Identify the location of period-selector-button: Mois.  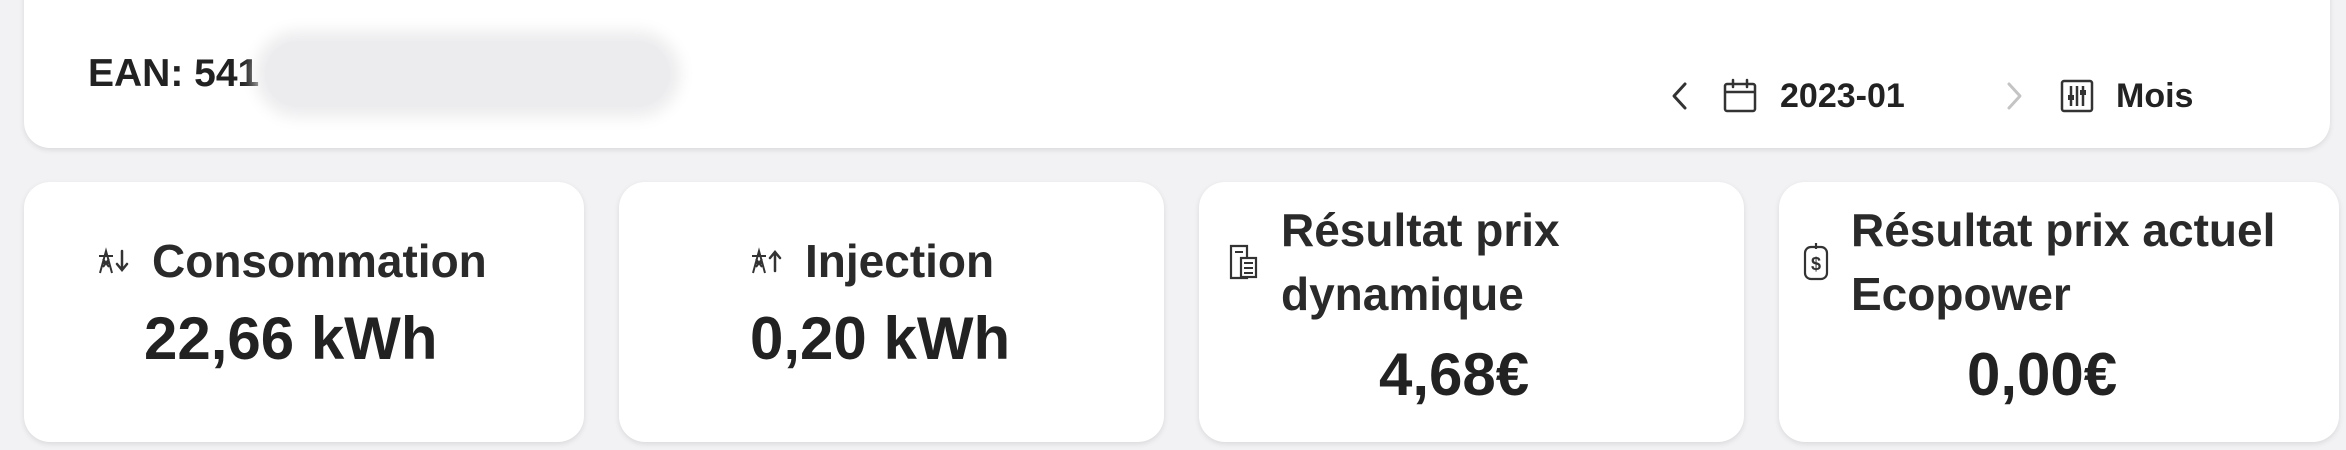
(2126, 96).